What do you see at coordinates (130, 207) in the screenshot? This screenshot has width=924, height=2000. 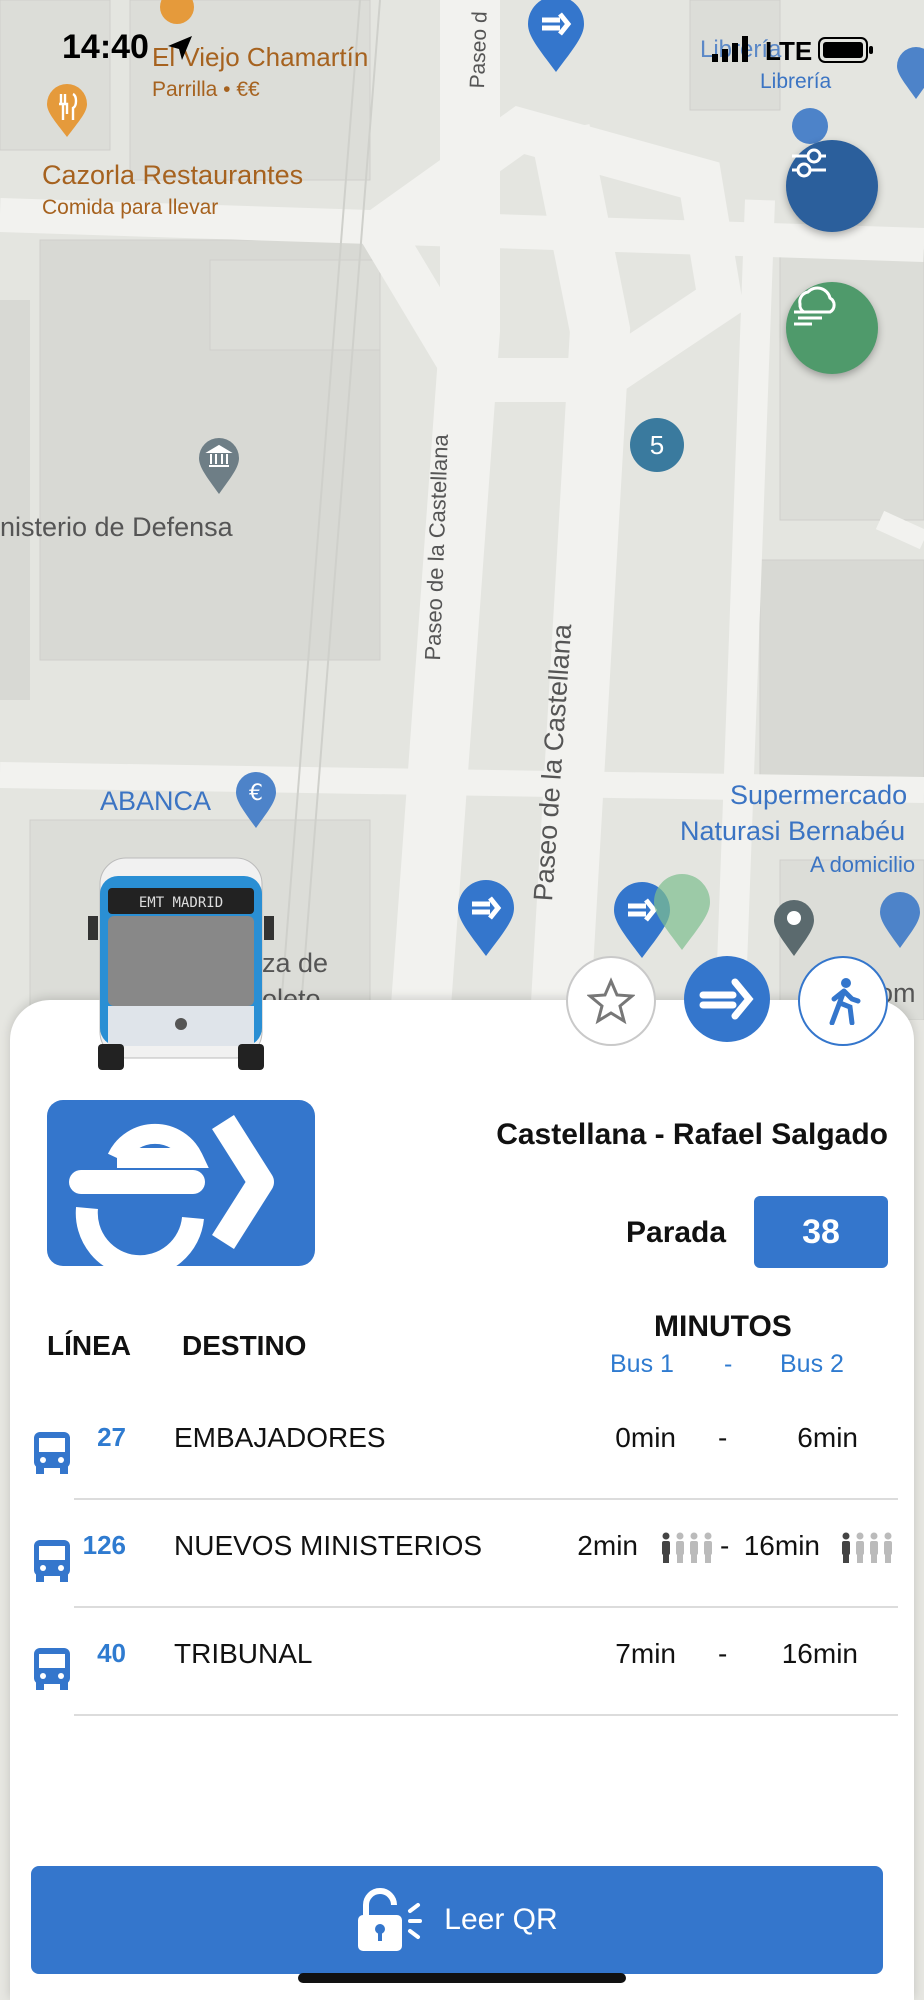 I see `poi-cazorla-sub: Comida para llevar` at bounding box center [130, 207].